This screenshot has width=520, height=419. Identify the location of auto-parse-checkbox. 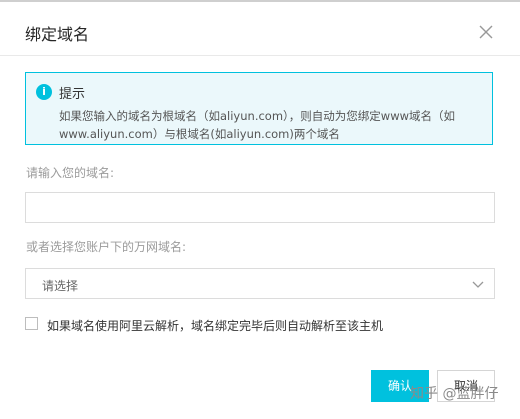
(31, 323).